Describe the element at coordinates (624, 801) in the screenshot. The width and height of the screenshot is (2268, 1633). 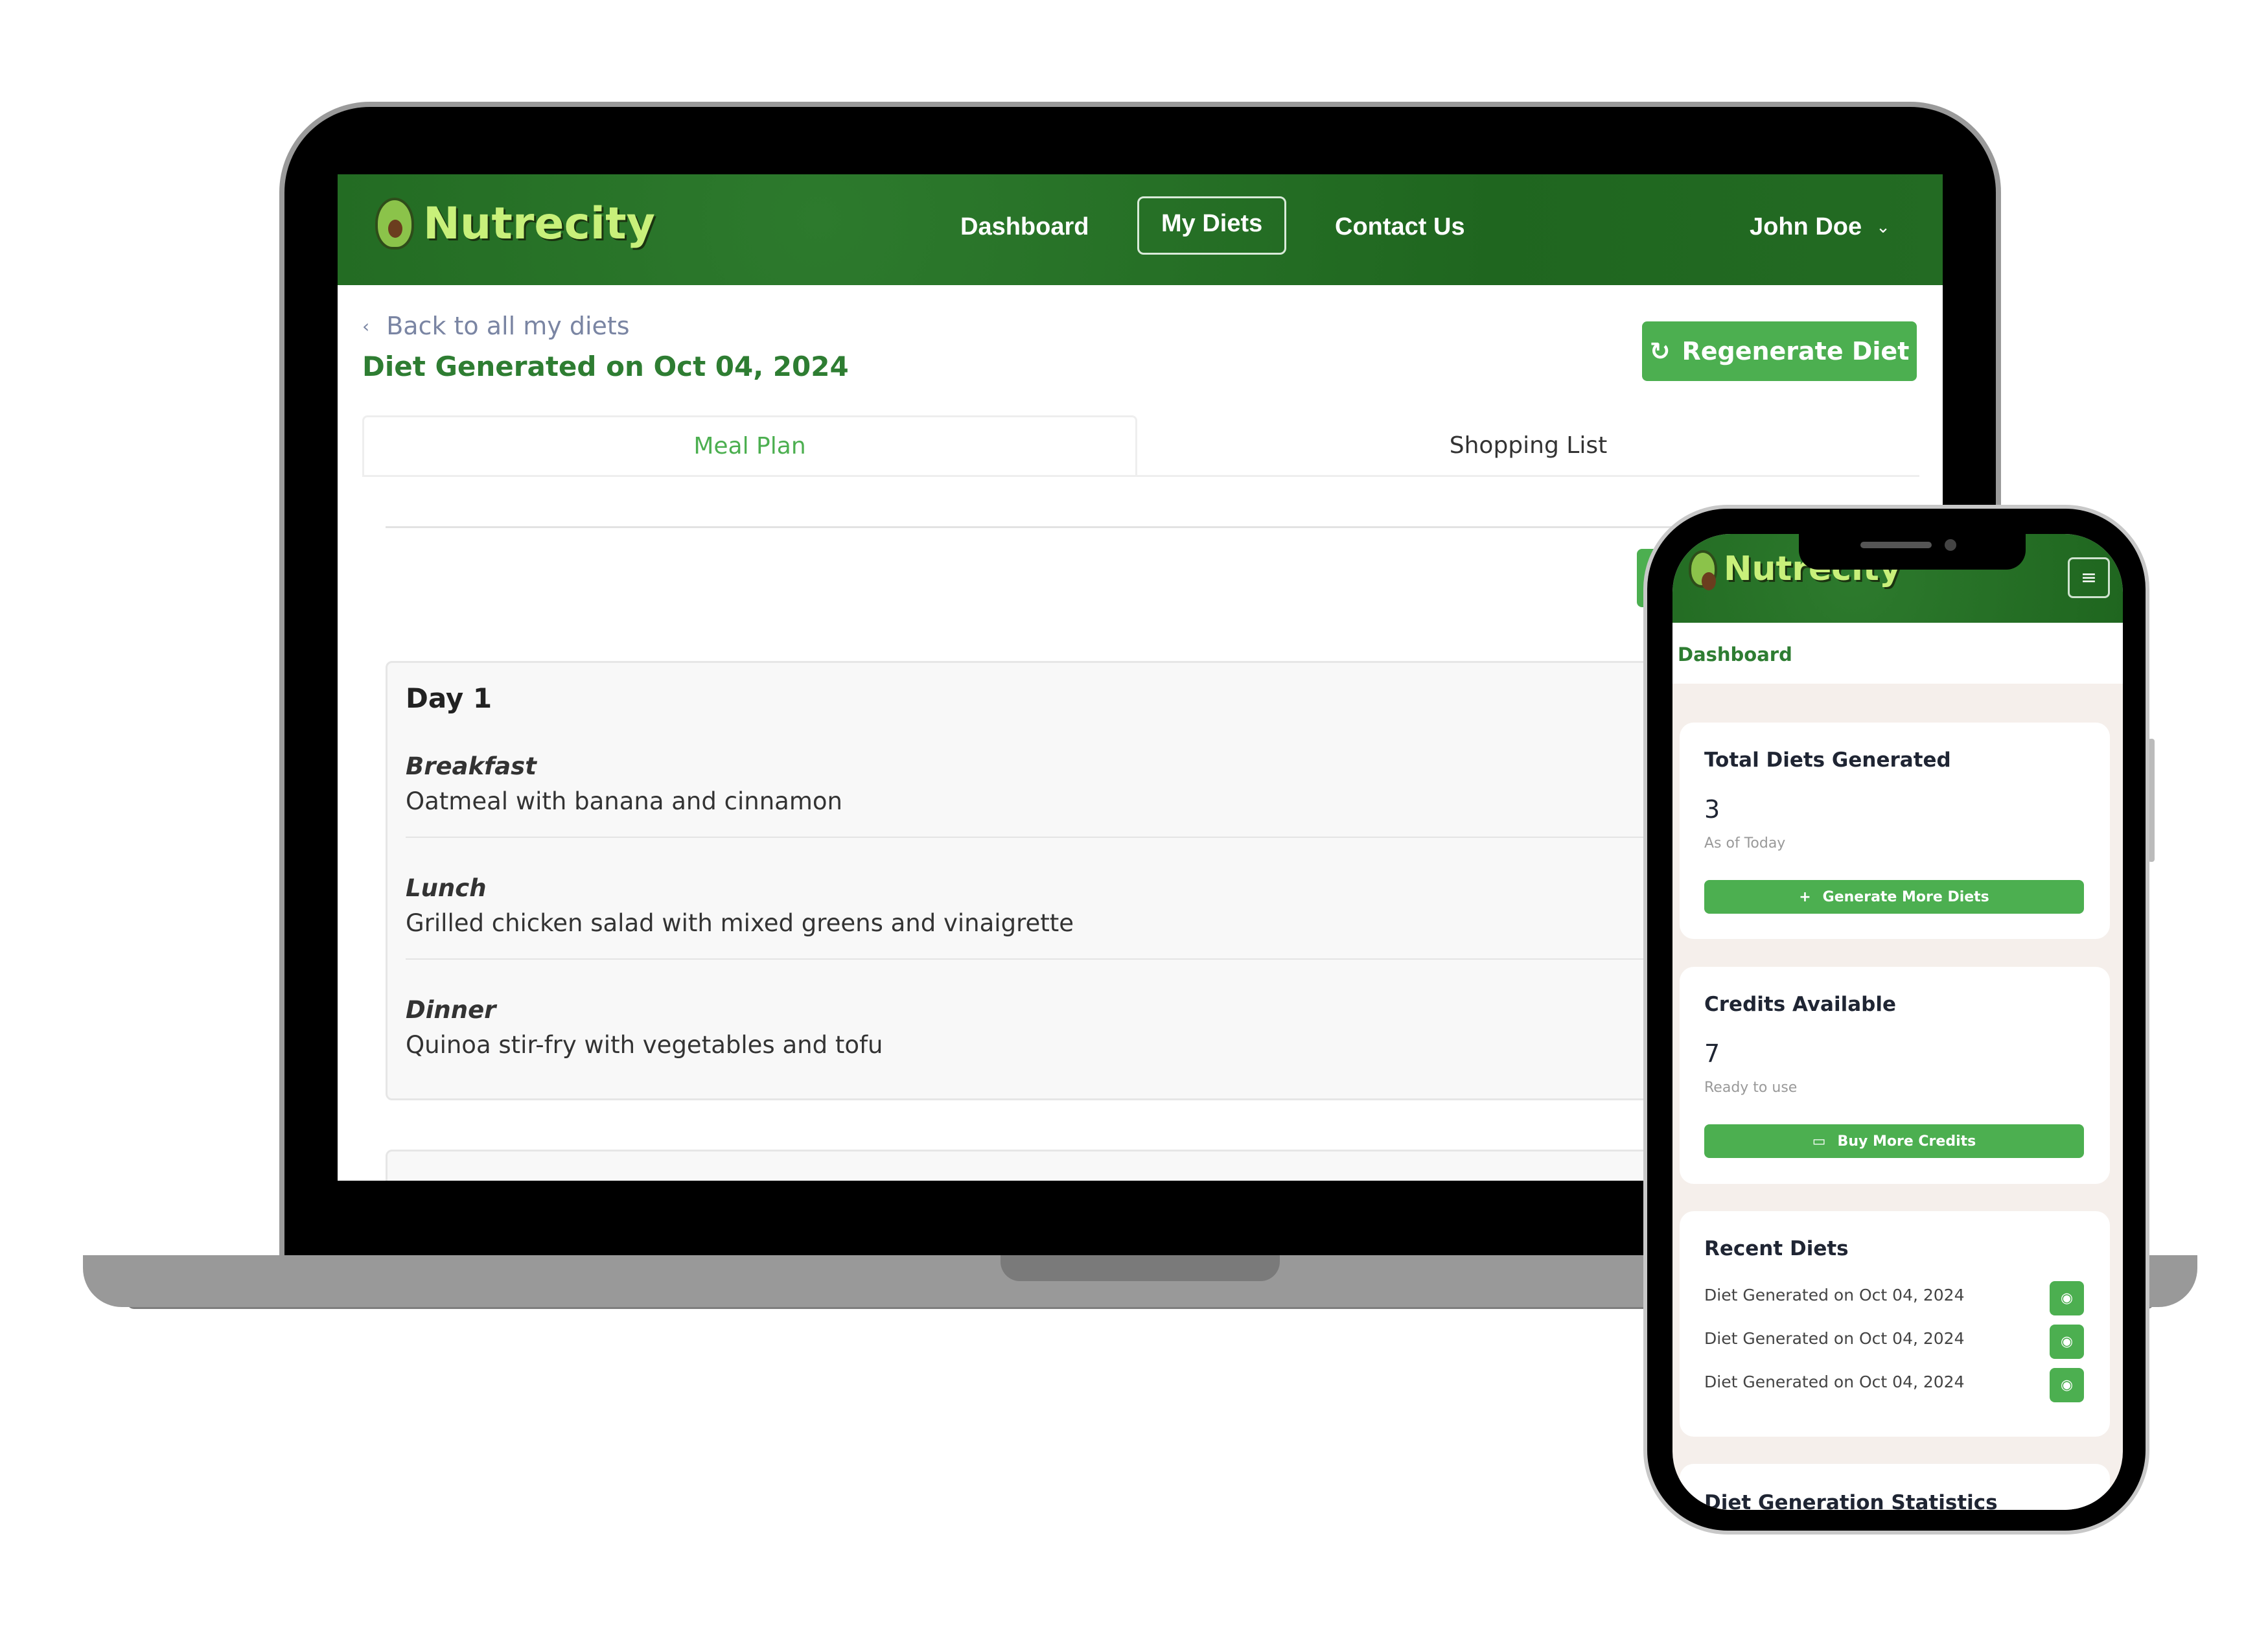
I see `meal-text: Oatmeal with banana and cinnamon` at that location.